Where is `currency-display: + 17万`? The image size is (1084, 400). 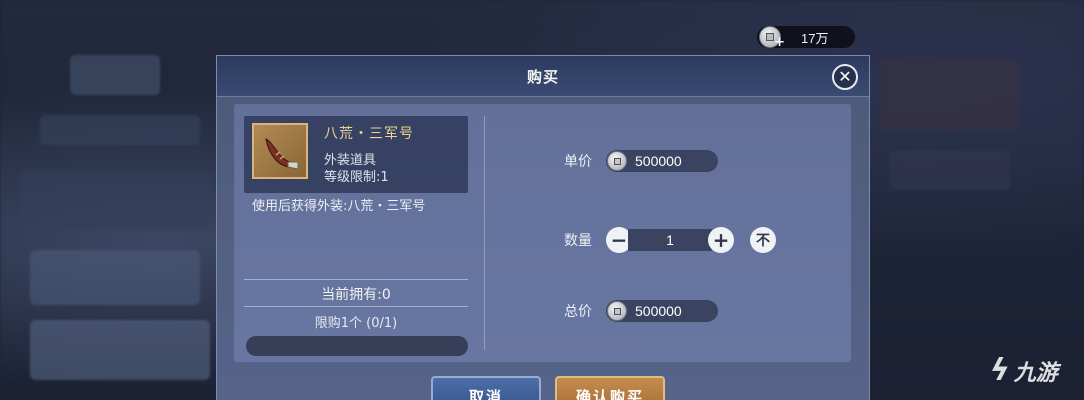
currency-display: + 17万 is located at coordinates (806, 38).